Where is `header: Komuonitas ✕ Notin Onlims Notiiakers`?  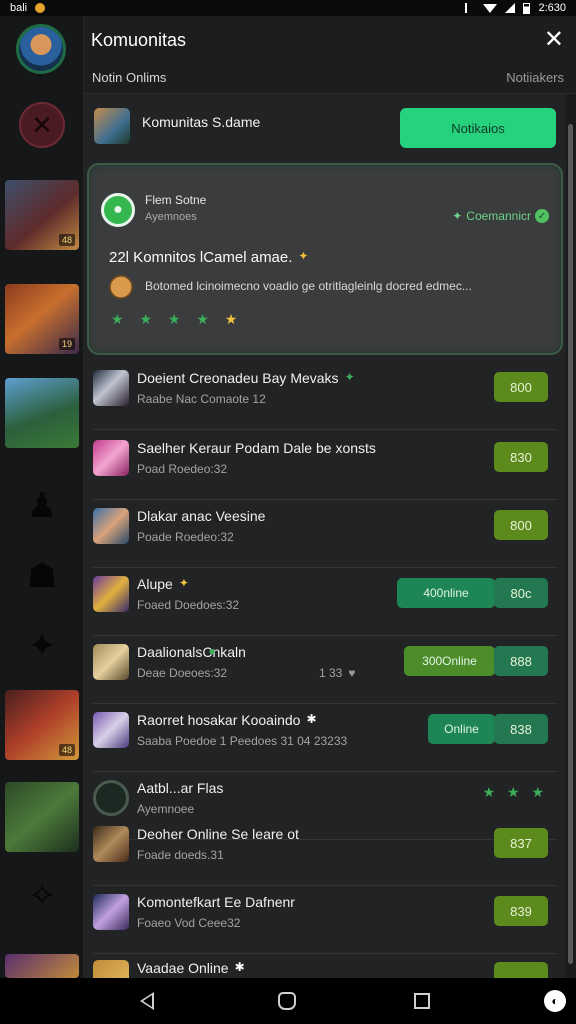 header: Komuonitas ✕ Notin Onlims Notiiakers is located at coordinates (330, 55).